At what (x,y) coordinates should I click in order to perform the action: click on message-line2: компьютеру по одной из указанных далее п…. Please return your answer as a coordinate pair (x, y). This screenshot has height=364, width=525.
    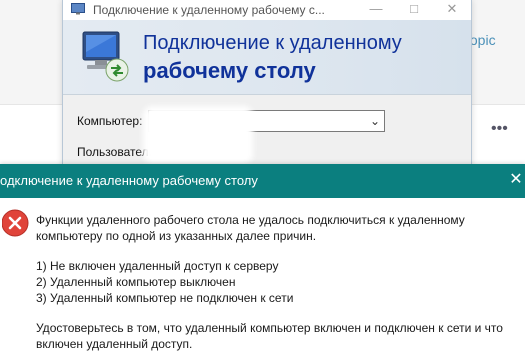
    Looking at the image, I should click on (176, 236).